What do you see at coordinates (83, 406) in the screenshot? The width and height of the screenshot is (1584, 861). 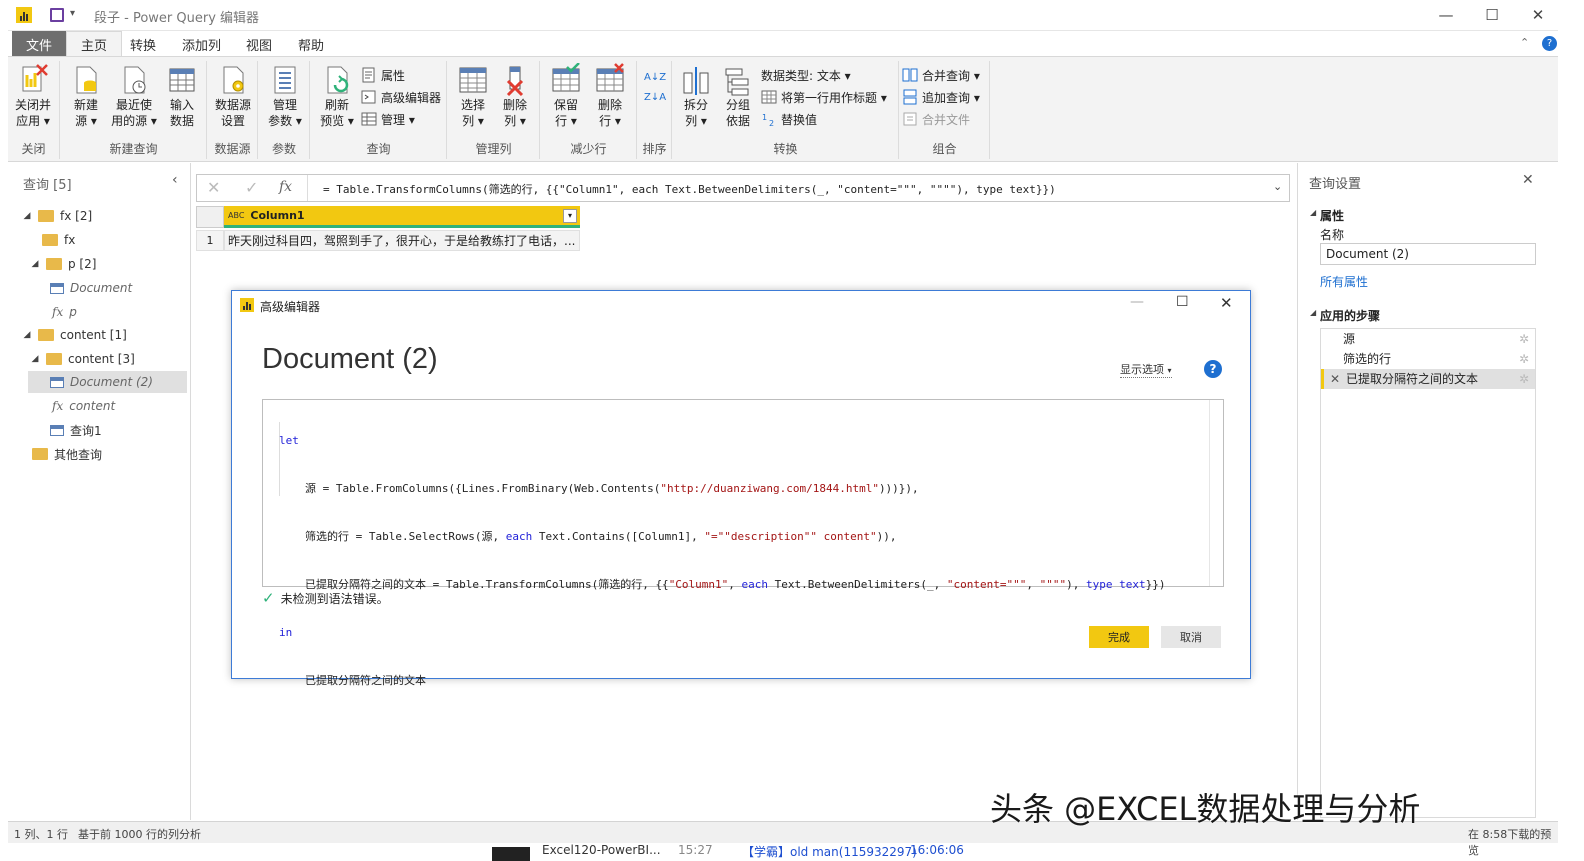 I see `tree-item-content: fx content` at bounding box center [83, 406].